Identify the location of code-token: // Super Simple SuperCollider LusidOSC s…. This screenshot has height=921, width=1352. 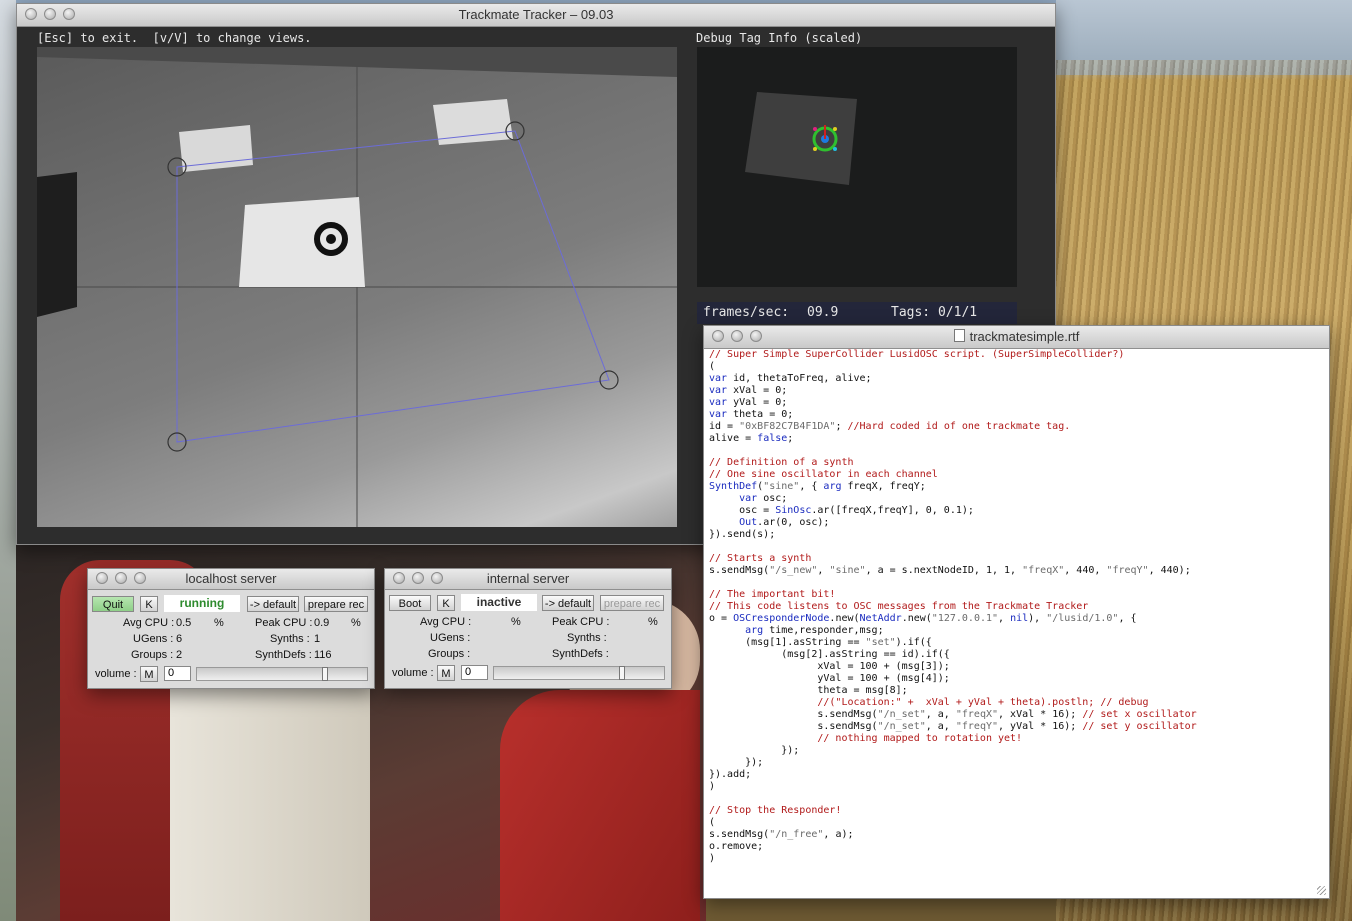
(917, 354).